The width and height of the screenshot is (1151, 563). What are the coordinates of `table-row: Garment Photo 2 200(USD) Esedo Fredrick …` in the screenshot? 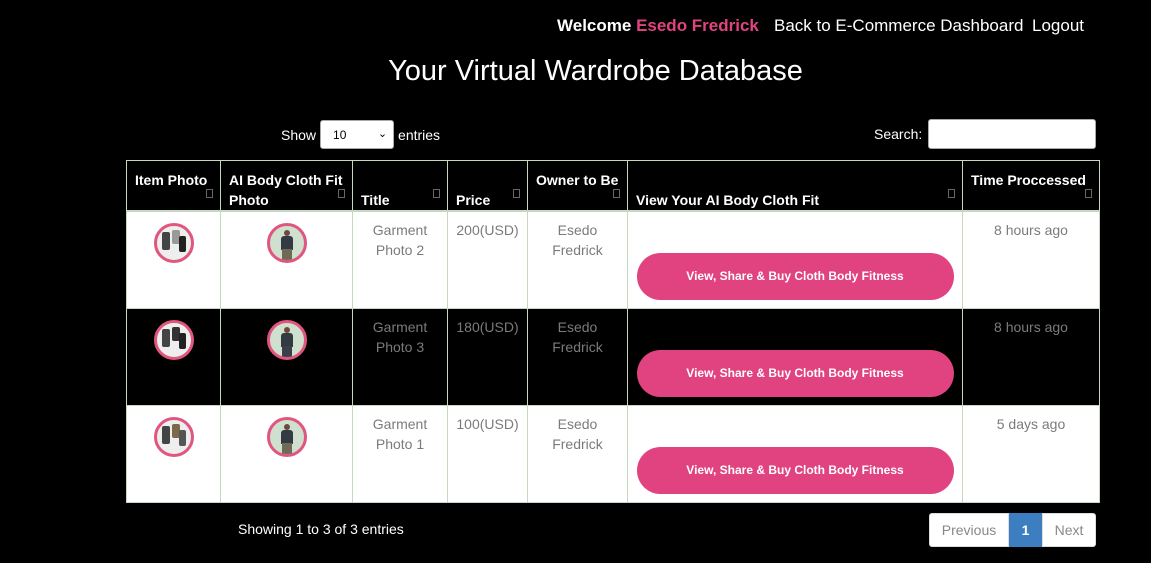 It's located at (613, 259).